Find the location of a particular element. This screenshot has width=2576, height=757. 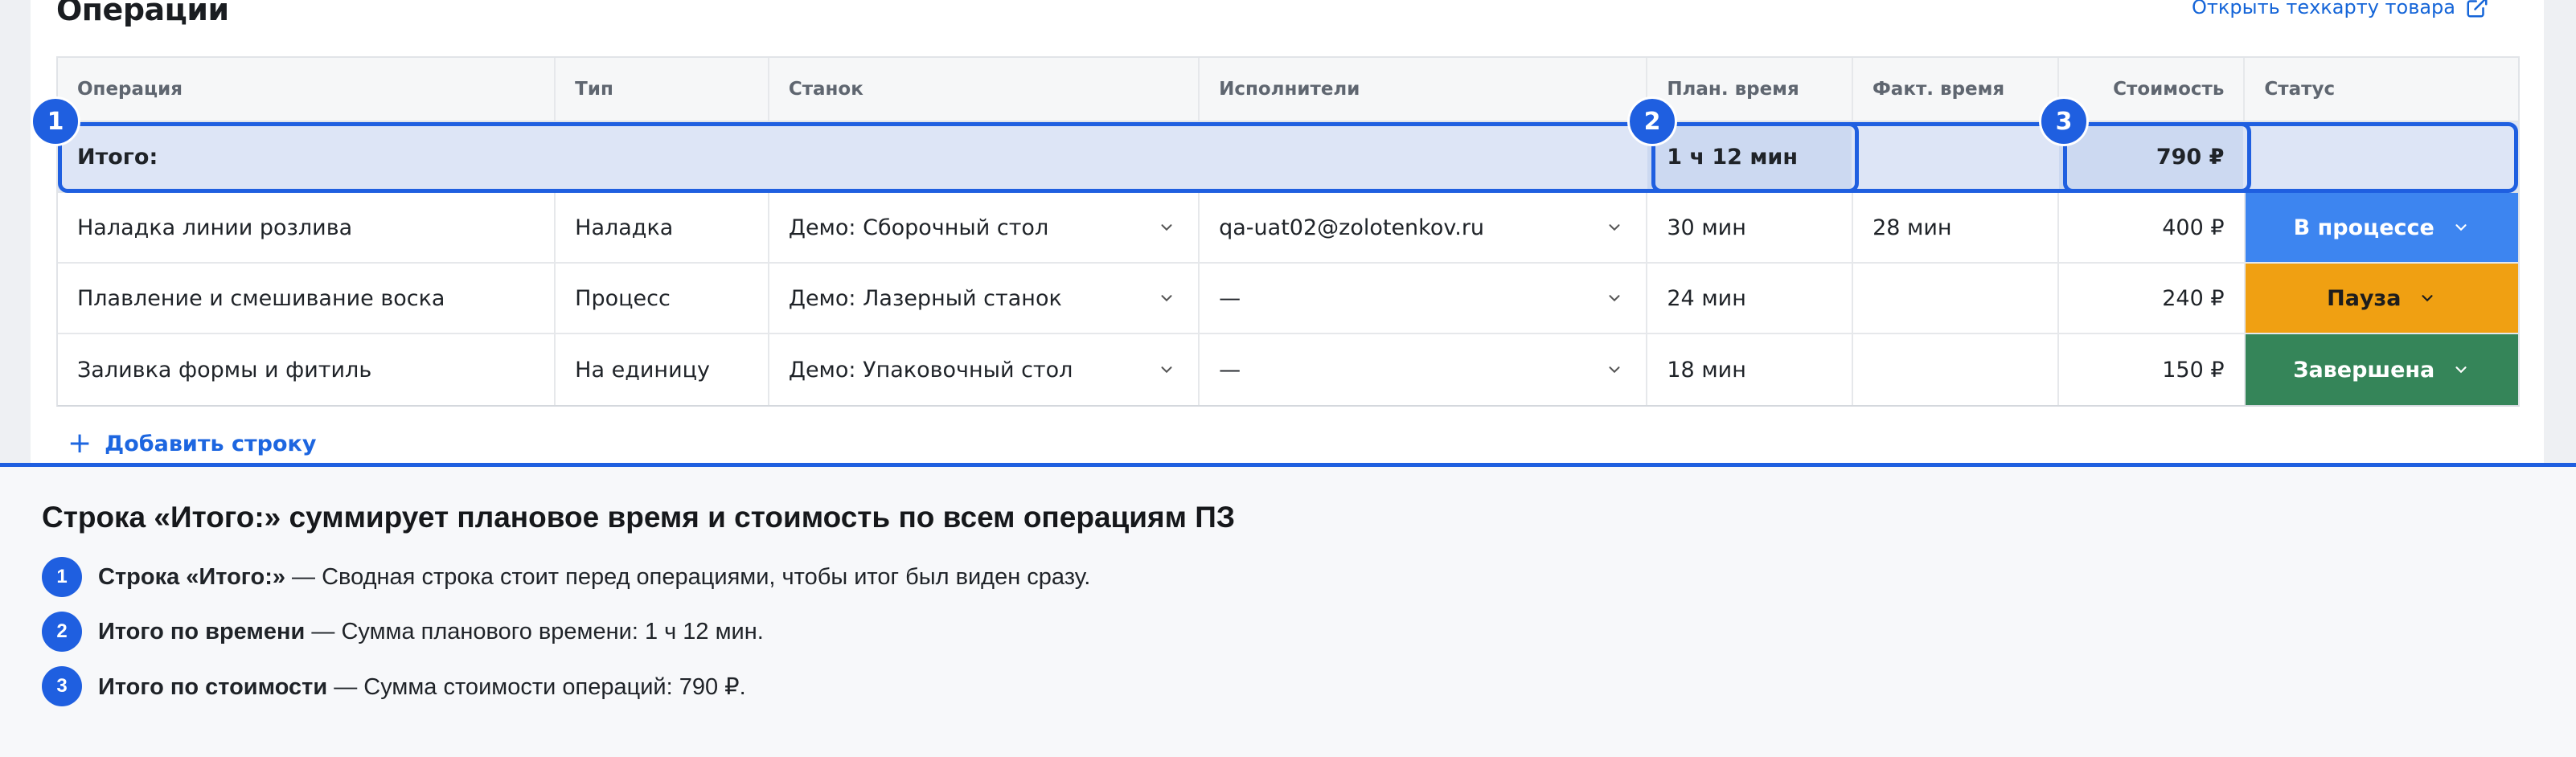

note-description: — Сумма стоимости операций: 790 ₽. is located at coordinates (536, 686).